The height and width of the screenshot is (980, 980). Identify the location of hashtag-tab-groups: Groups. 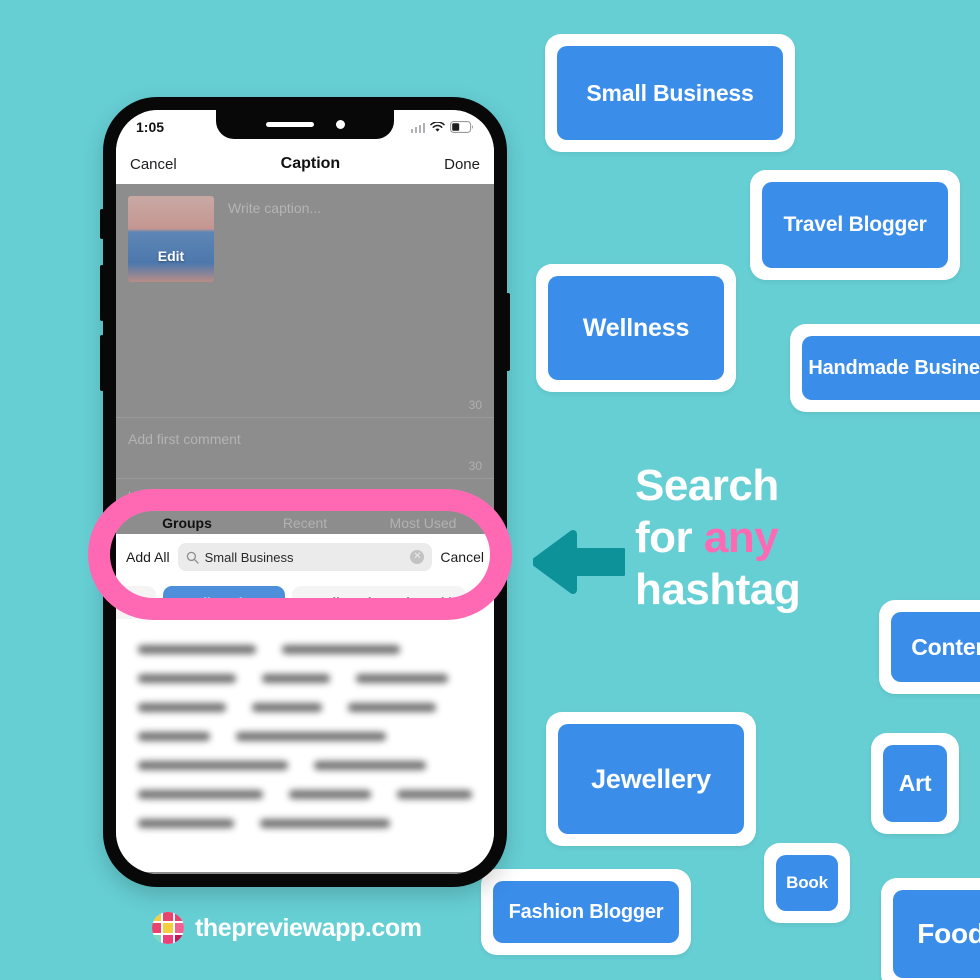
(187, 523).